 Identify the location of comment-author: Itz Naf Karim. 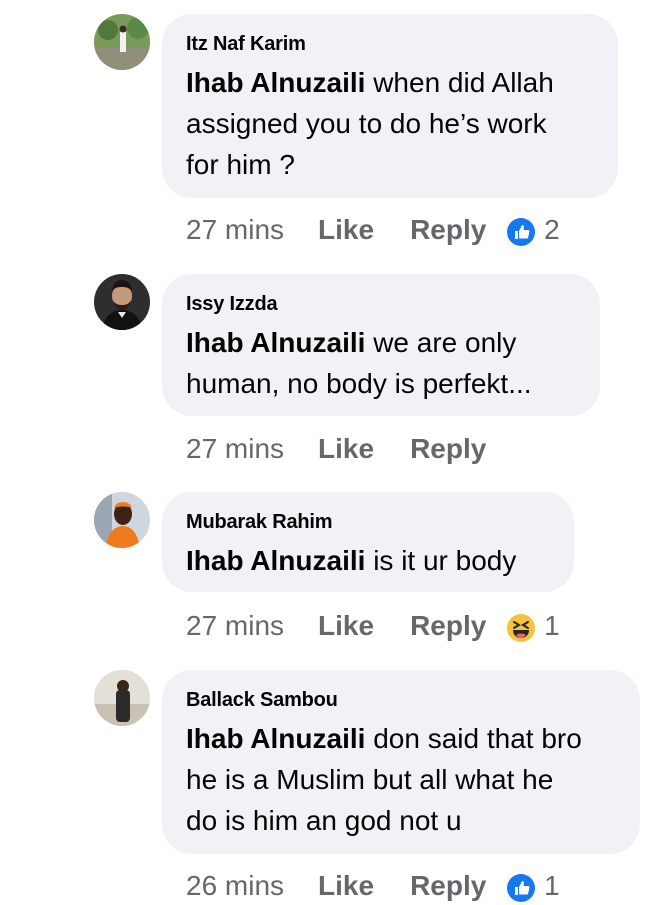
(390, 44).